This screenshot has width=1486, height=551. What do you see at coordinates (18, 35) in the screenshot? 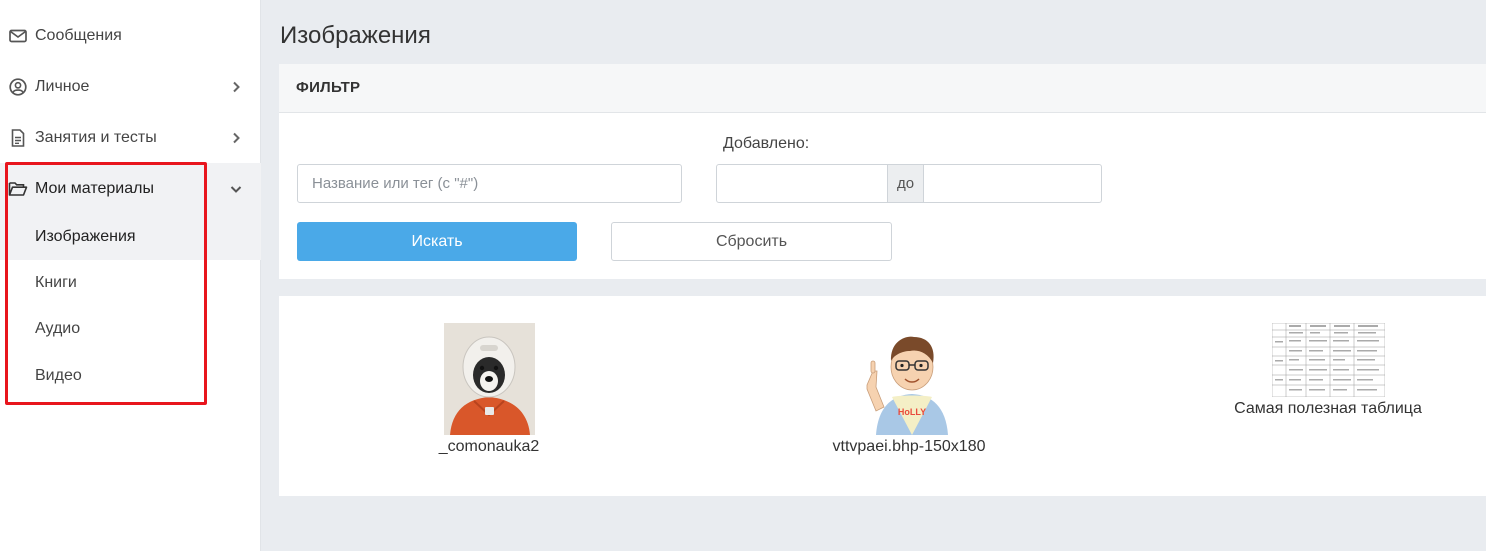
I see `envelope-icon` at bounding box center [18, 35].